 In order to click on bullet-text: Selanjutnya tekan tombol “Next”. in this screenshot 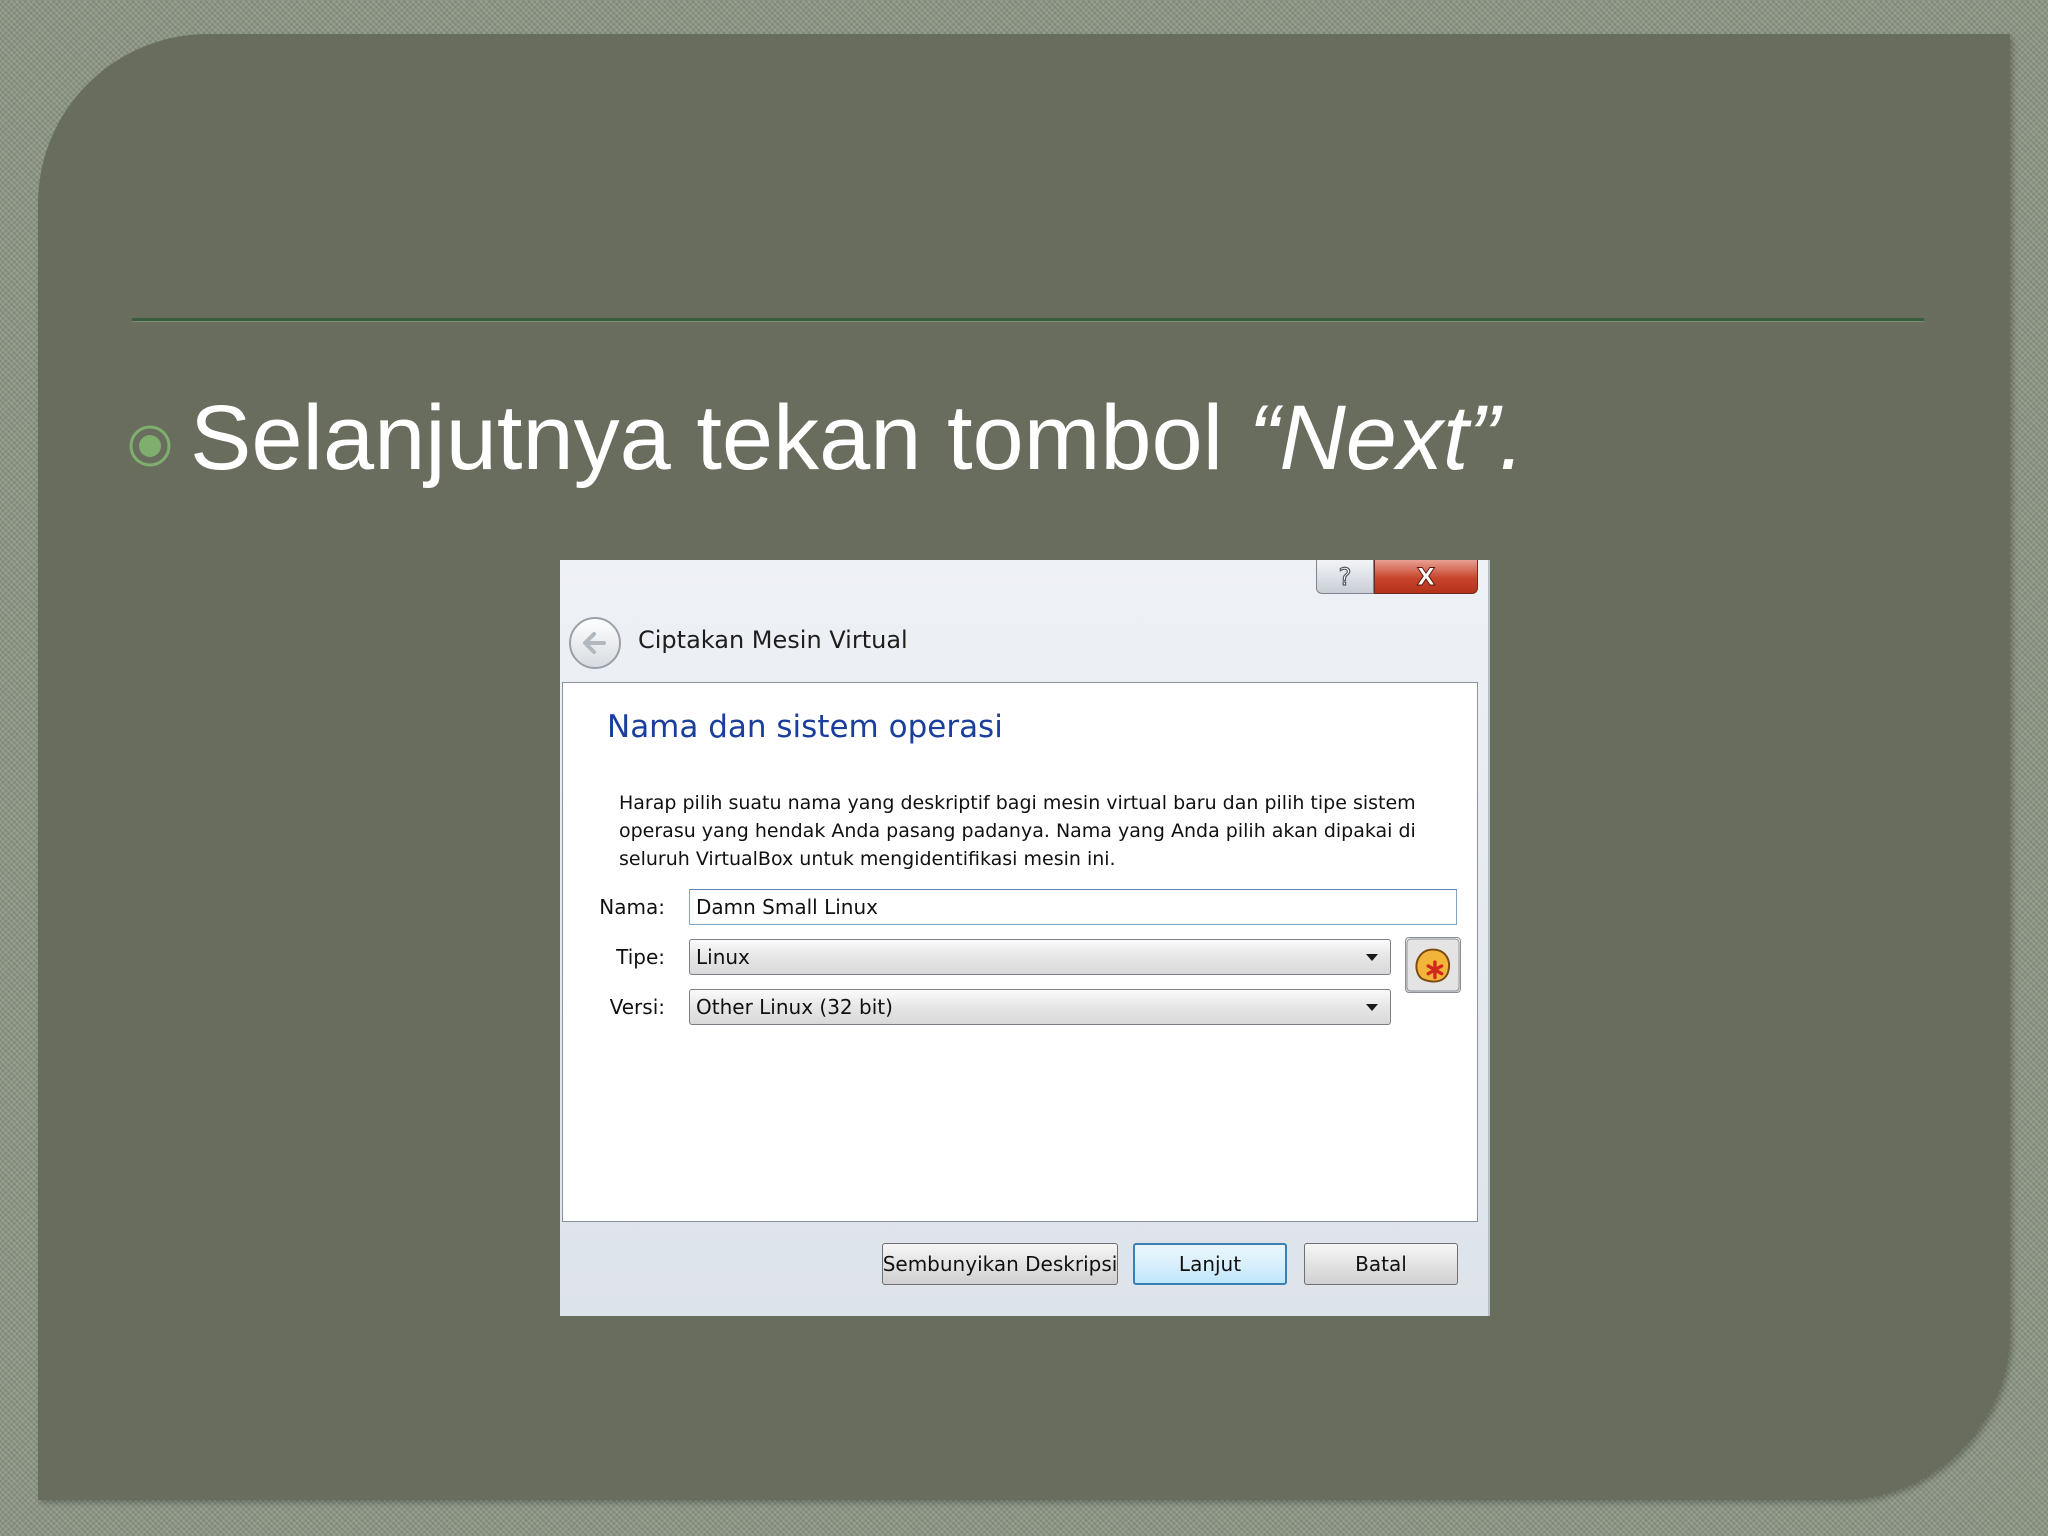, I will do `click(857, 438)`.